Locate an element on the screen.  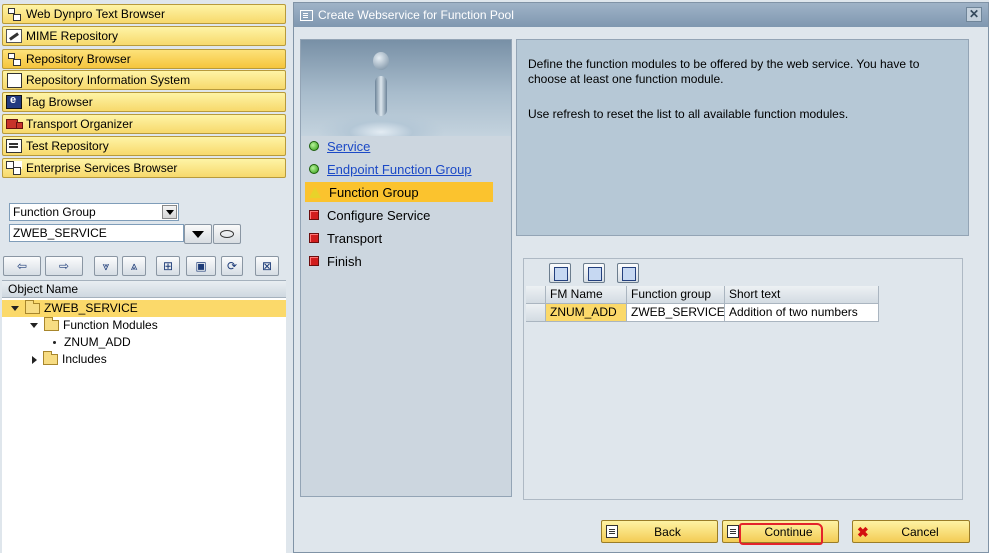
expand-icon: ⩔ is located at coordinates (106, 265).